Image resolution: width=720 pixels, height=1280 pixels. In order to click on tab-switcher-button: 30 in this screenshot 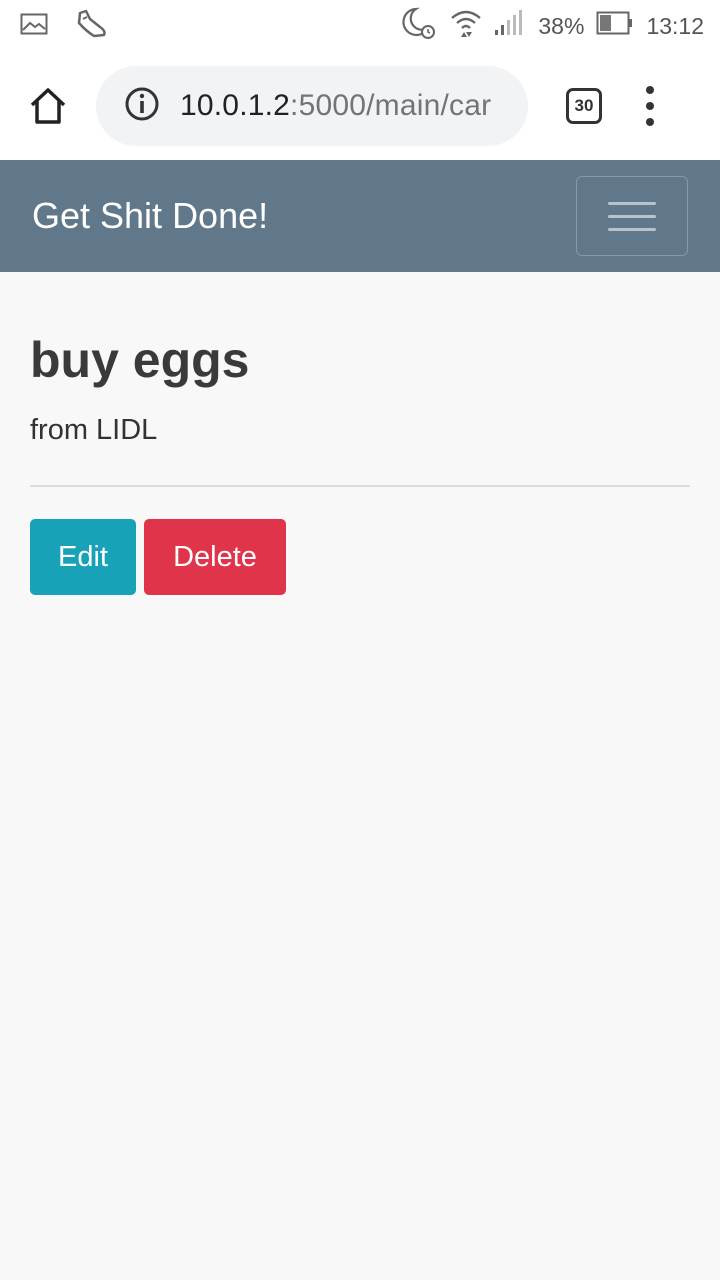, I will do `click(584, 106)`.